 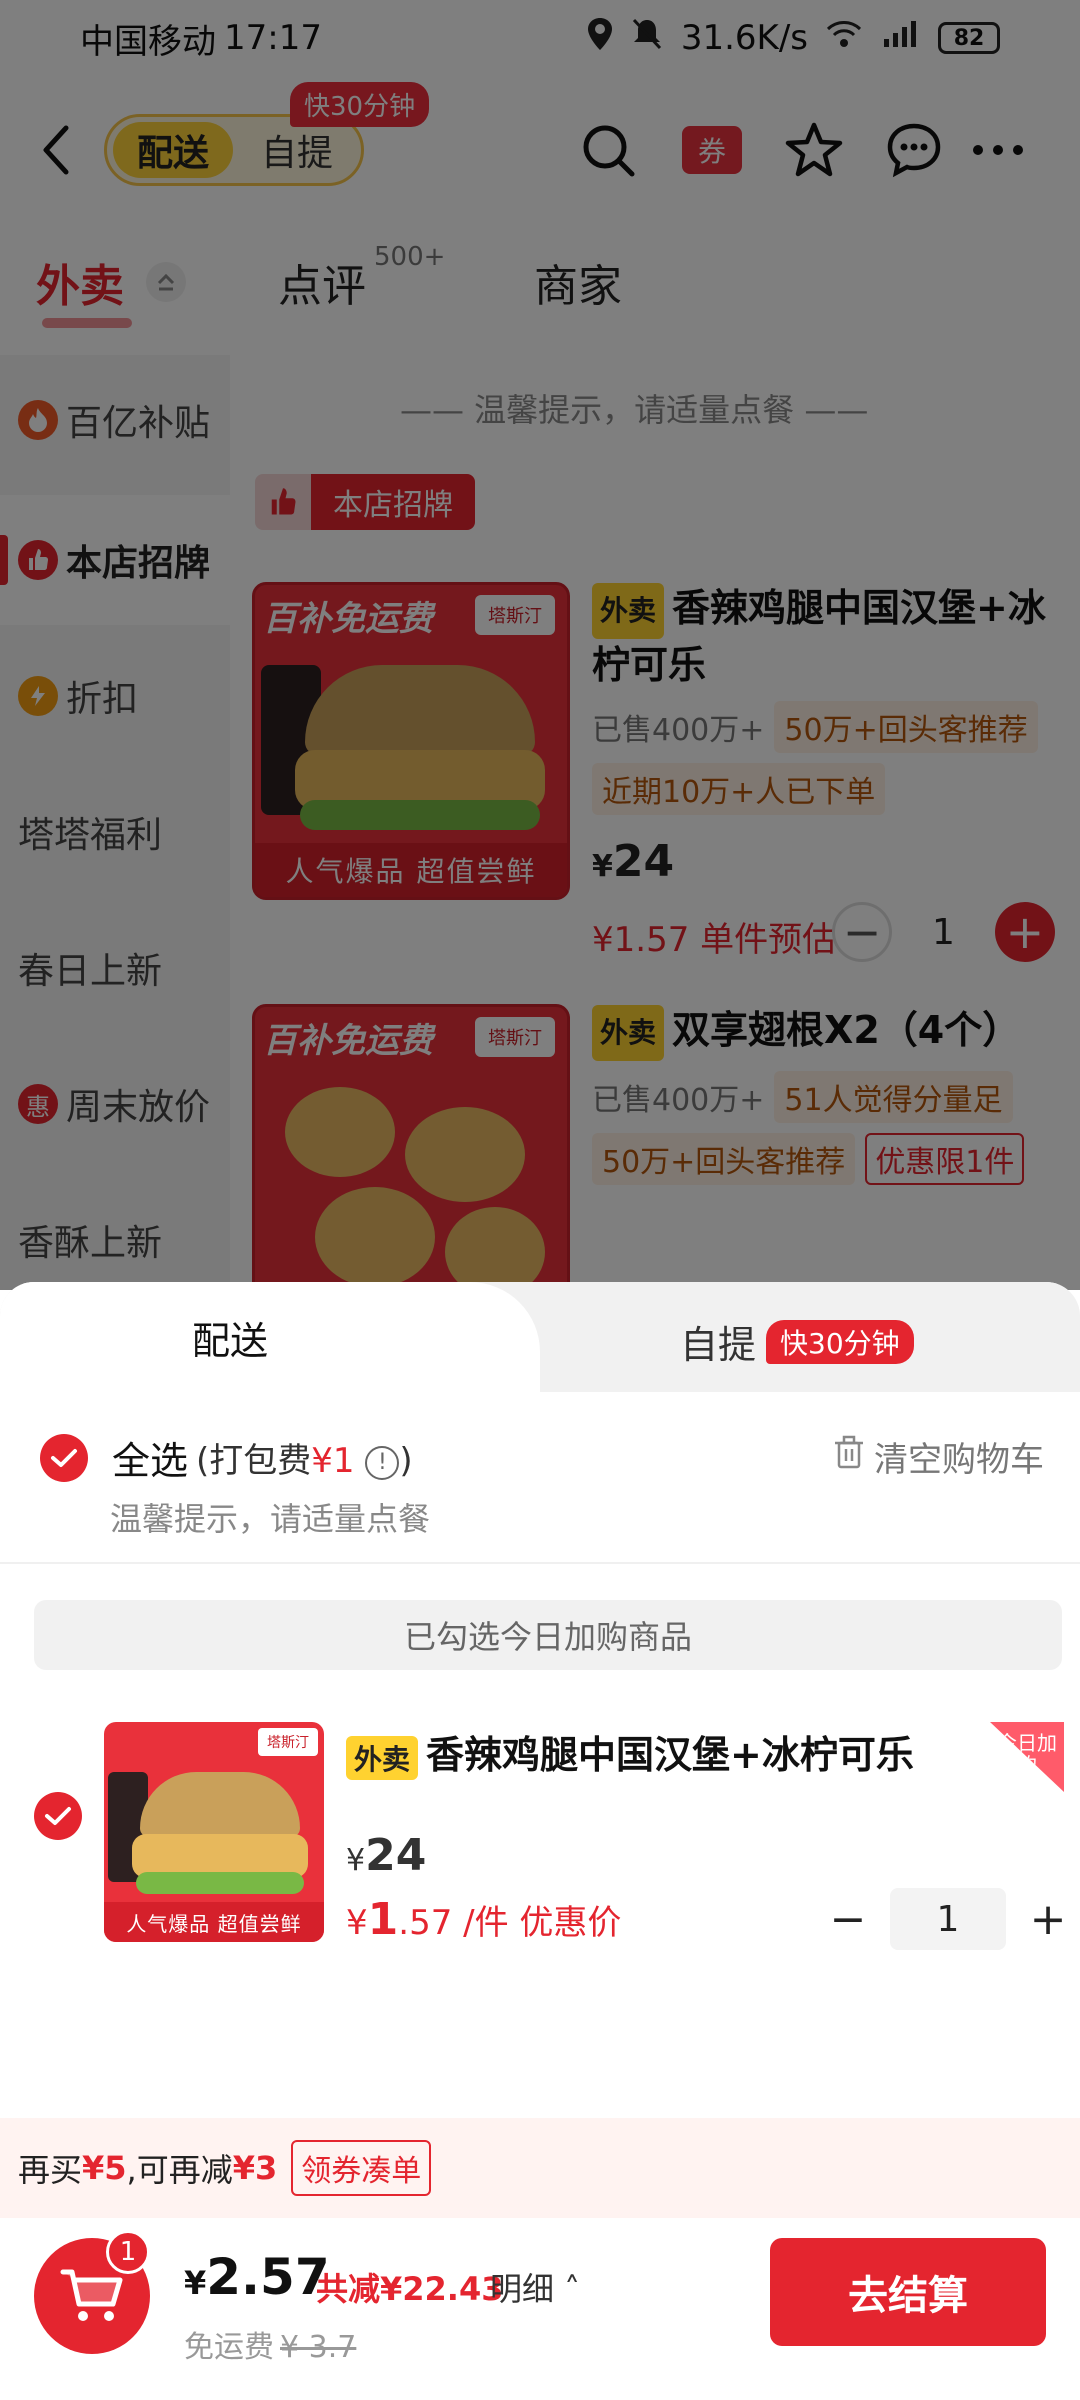 What do you see at coordinates (1048, 1919) in the screenshot?
I see `increase-button: +` at bounding box center [1048, 1919].